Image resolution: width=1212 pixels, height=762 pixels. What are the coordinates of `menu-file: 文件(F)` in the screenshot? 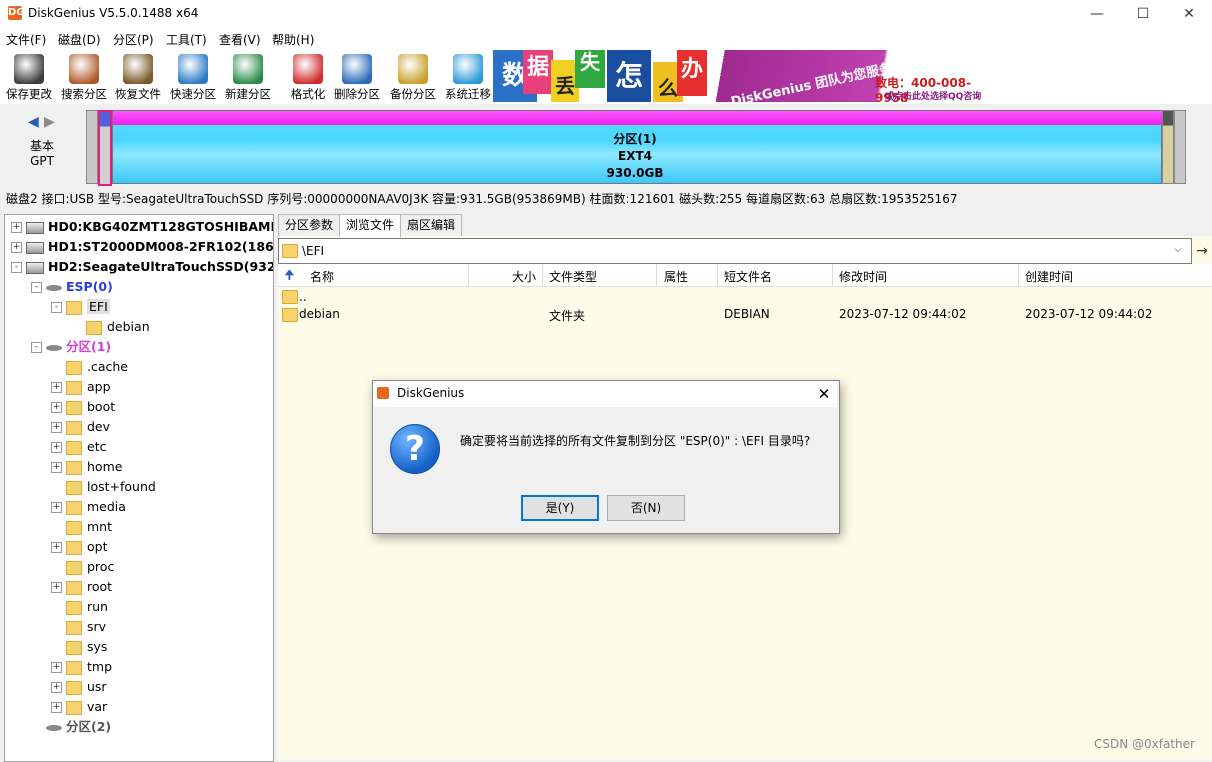 It's located at (26, 39).